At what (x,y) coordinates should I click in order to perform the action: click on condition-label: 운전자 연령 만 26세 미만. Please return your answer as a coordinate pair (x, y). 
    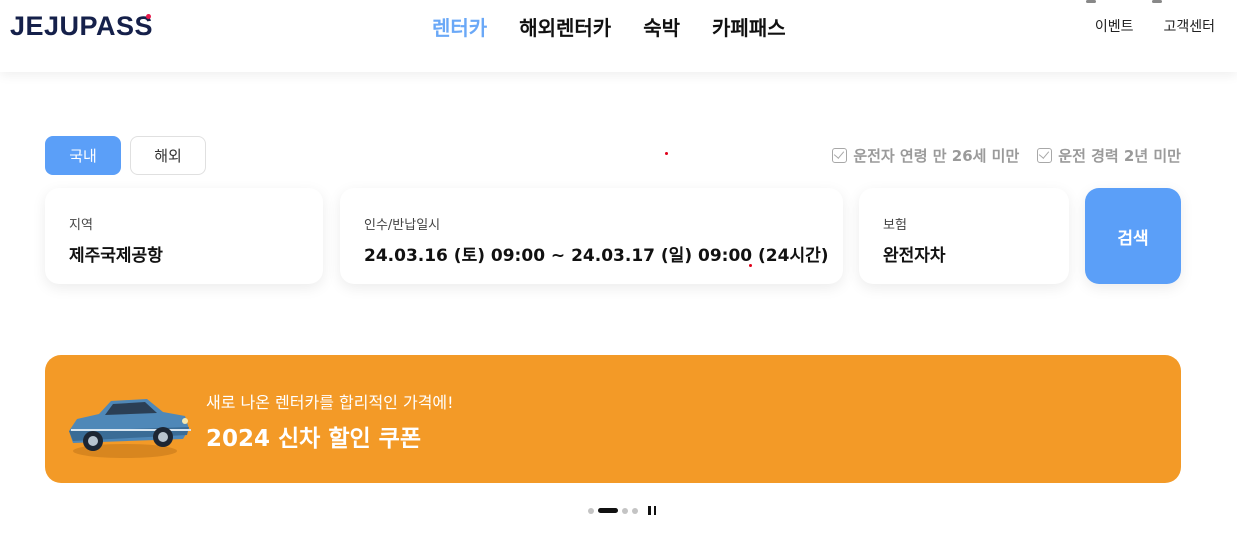
    Looking at the image, I should click on (936, 156).